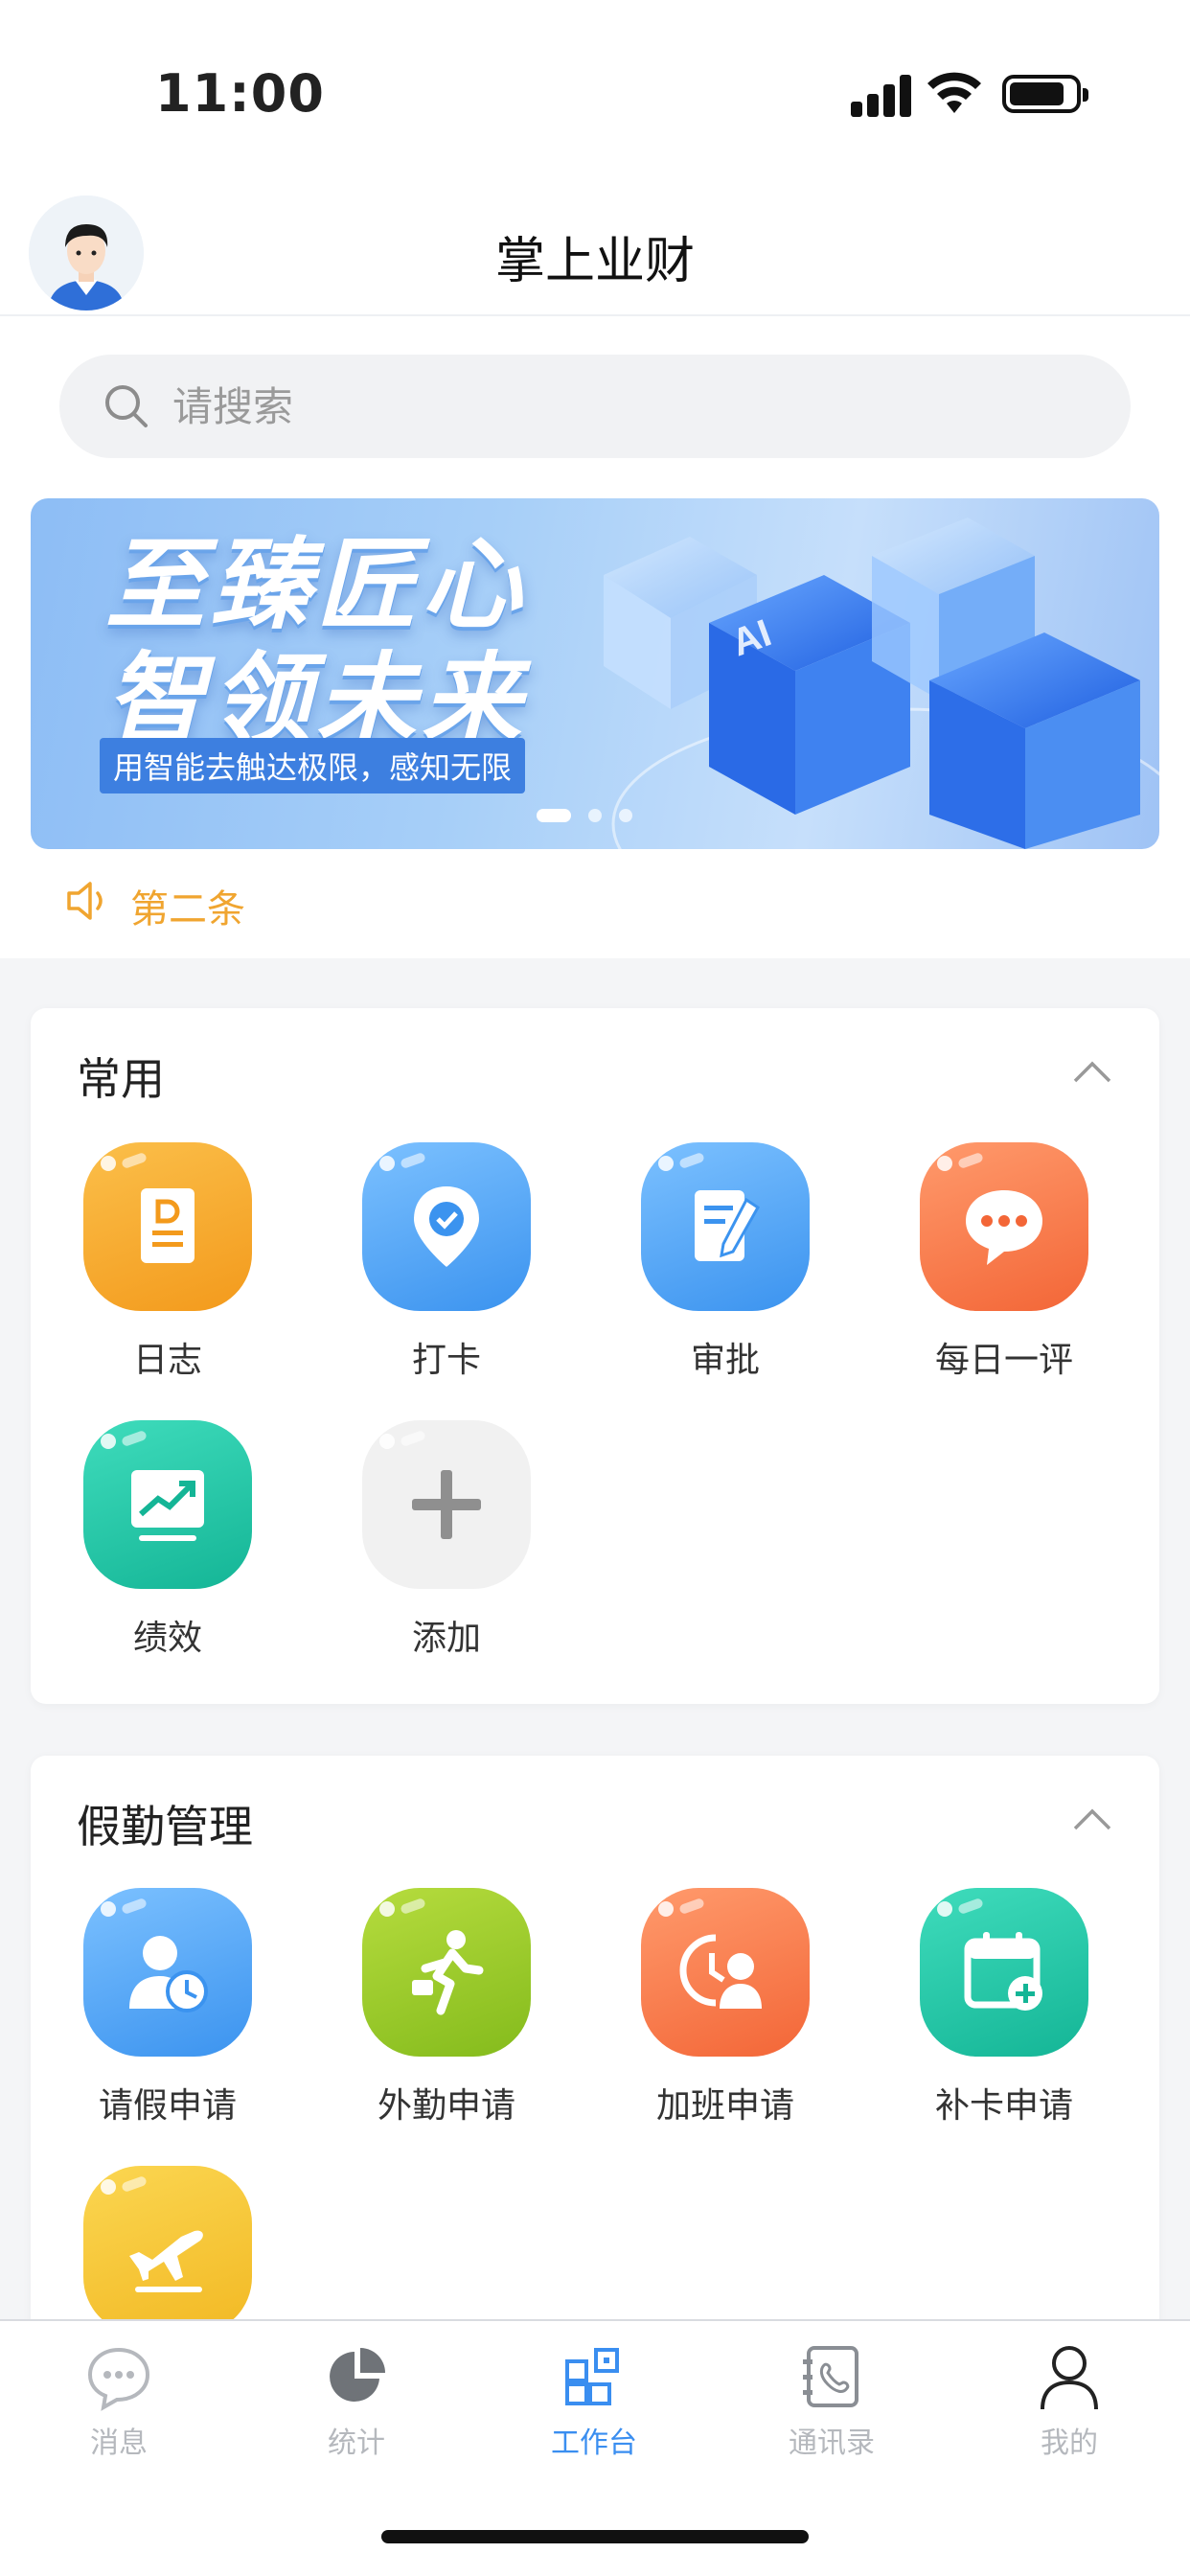  Describe the element at coordinates (595, 673) in the screenshot. I see `promo-banner: AI 至臻匠心 智领未来 用智能去触达极限，感知无限` at that location.